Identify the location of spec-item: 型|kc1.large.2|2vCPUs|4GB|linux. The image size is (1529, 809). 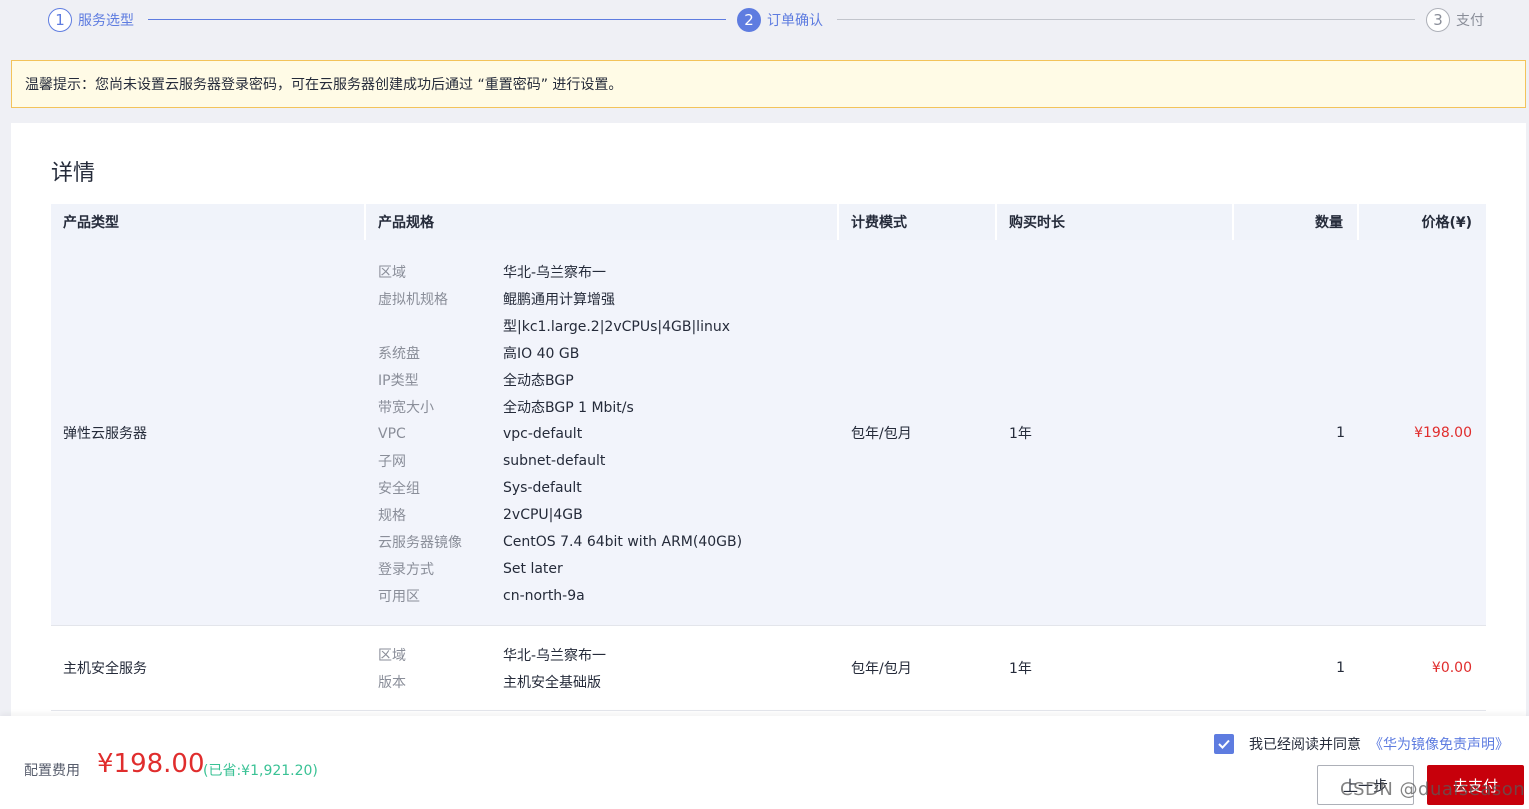
(608, 325).